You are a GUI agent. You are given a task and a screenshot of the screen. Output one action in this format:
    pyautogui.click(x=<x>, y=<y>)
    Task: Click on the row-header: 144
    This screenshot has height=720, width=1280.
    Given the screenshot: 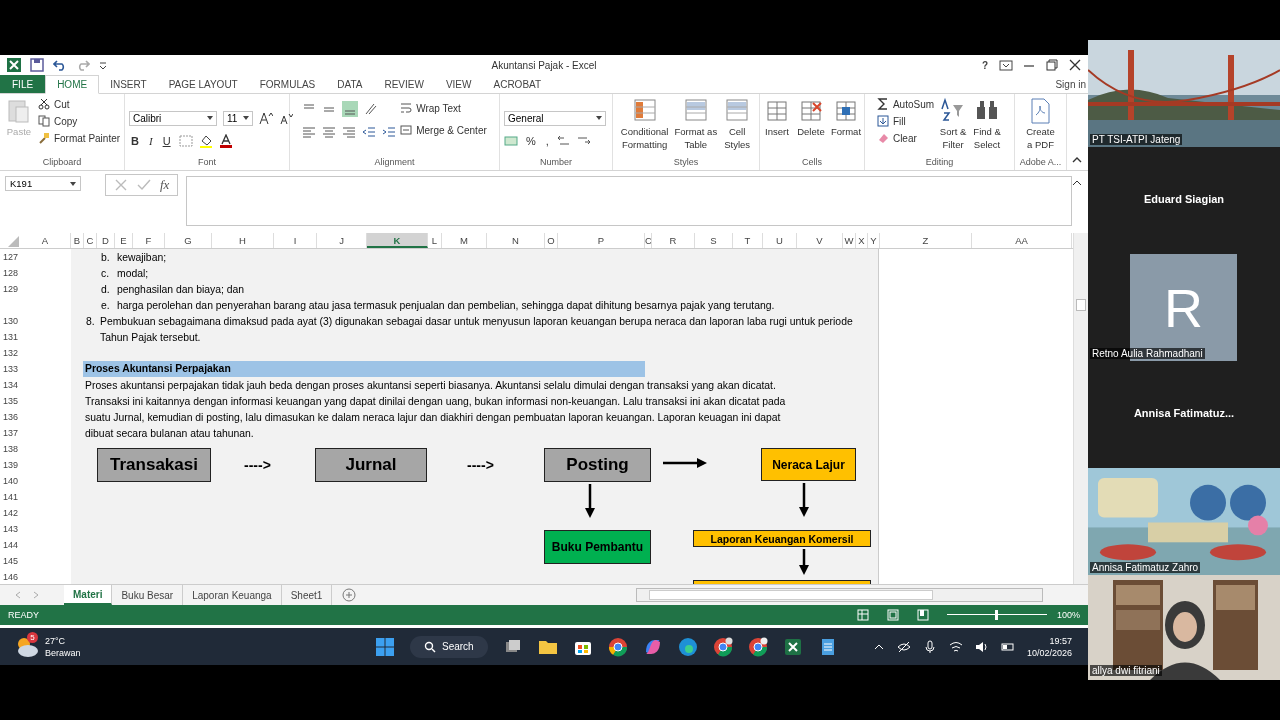 What is the action you would take?
    pyautogui.click(x=10, y=545)
    